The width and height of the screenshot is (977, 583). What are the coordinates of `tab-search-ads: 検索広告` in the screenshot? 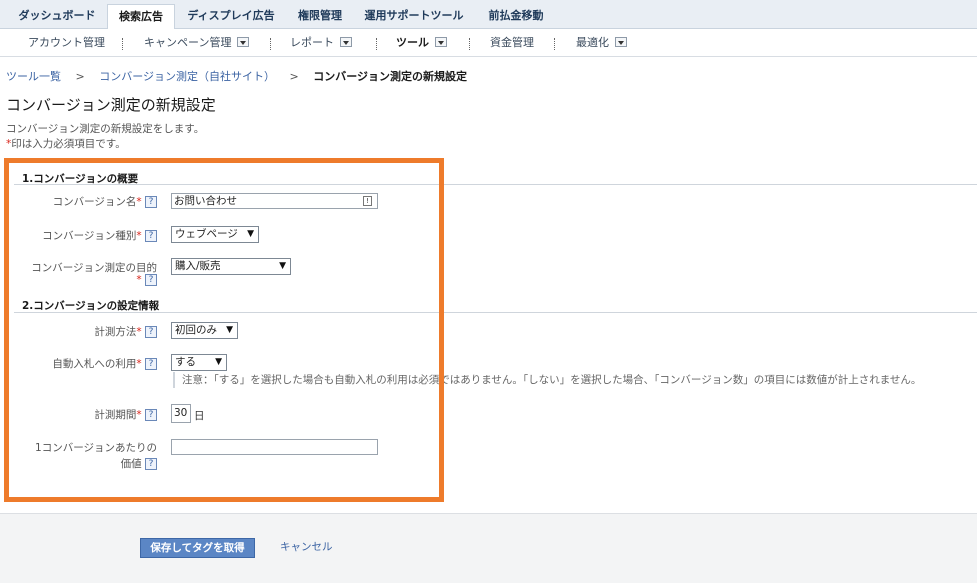 It's located at (141, 17).